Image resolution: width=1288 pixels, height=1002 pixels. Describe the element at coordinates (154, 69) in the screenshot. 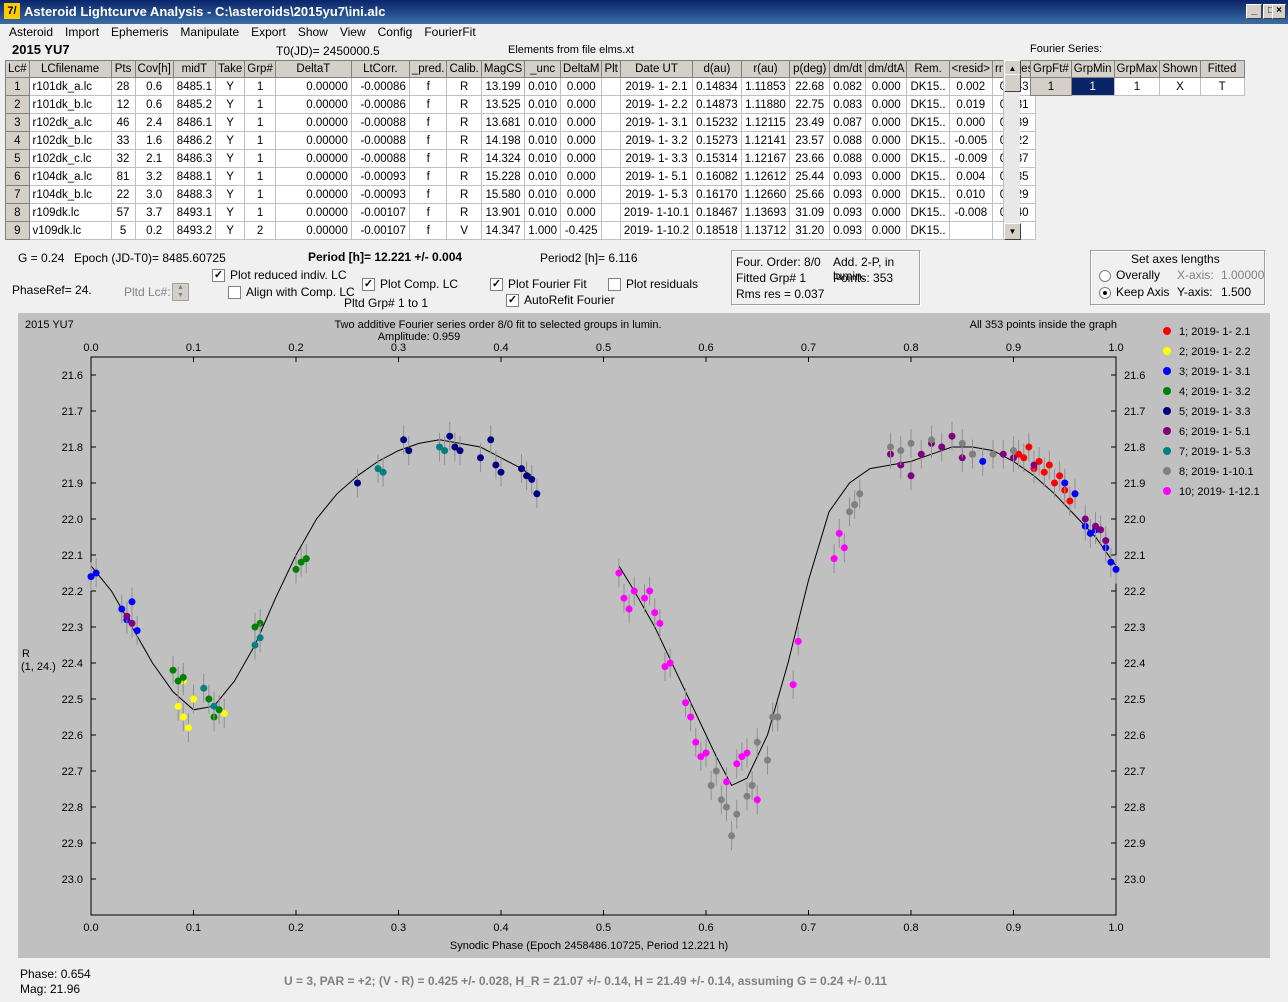

I see `lc-col-3: Cov[h]` at that location.